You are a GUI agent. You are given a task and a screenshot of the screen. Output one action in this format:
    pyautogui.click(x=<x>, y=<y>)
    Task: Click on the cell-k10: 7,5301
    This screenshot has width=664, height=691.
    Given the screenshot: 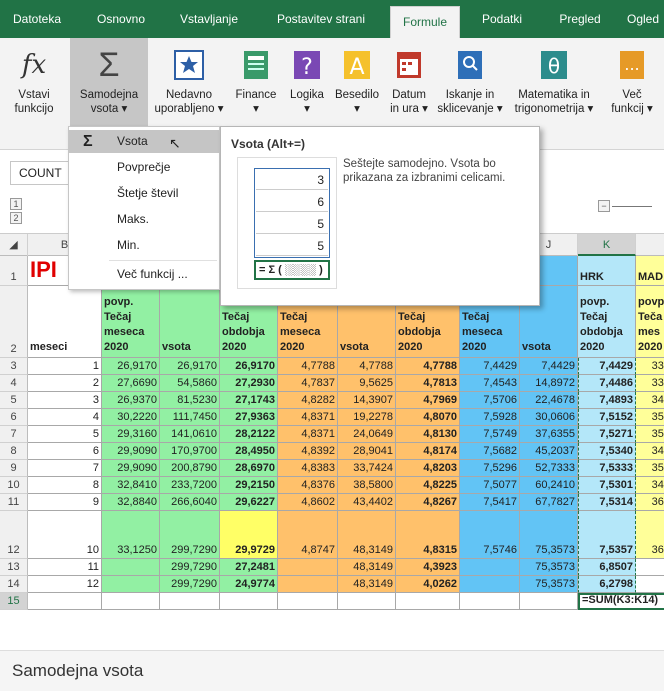 What is the action you would take?
    pyautogui.click(x=607, y=485)
    